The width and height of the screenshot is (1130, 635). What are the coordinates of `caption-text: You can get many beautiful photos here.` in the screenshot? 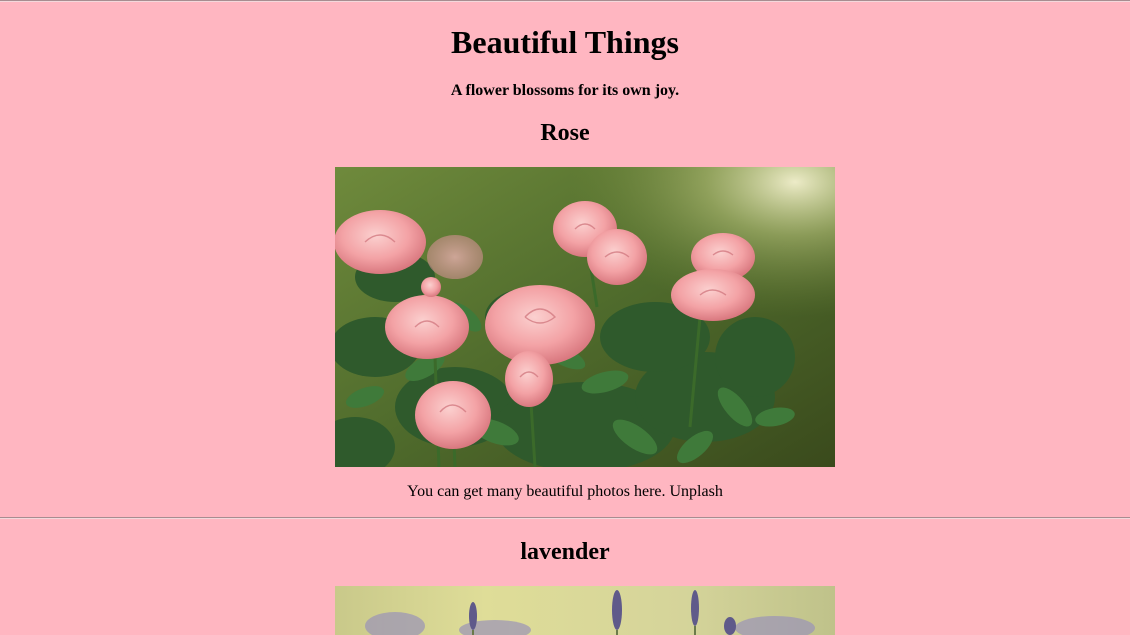 It's located at (536, 491).